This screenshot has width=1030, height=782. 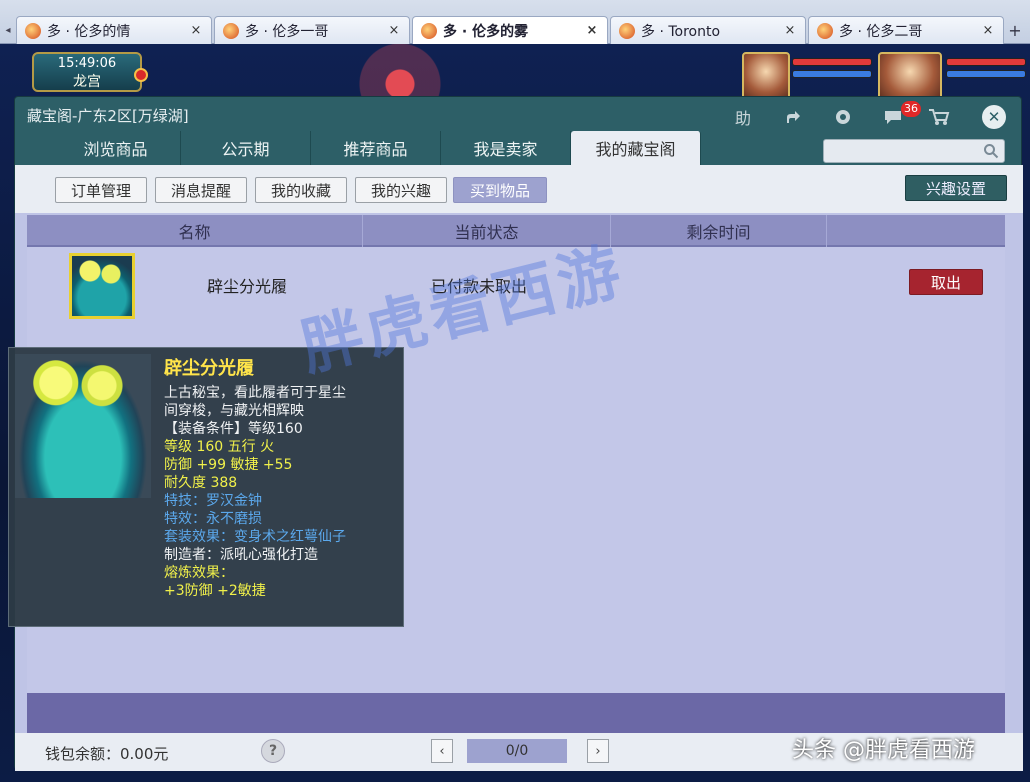 What do you see at coordinates (743, 117) in the screenshot?
I see `help-button: 助` at bounding box center [743, 117].